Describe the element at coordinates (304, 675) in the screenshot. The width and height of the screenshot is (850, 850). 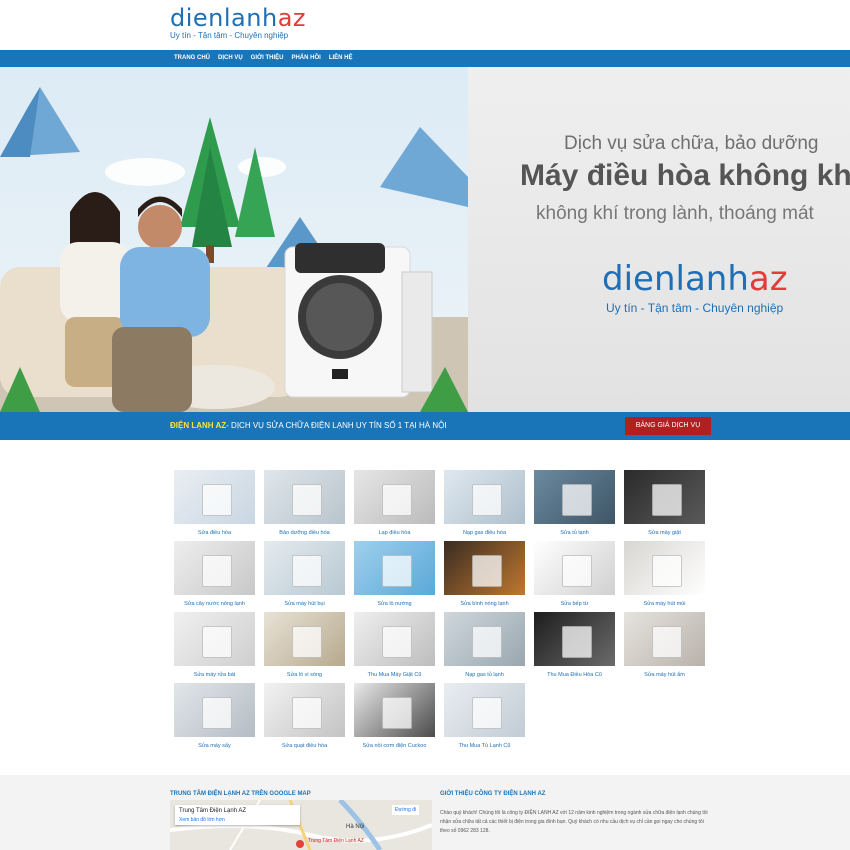
I see `service-caption: Sửa lò vi sóng` at that location.